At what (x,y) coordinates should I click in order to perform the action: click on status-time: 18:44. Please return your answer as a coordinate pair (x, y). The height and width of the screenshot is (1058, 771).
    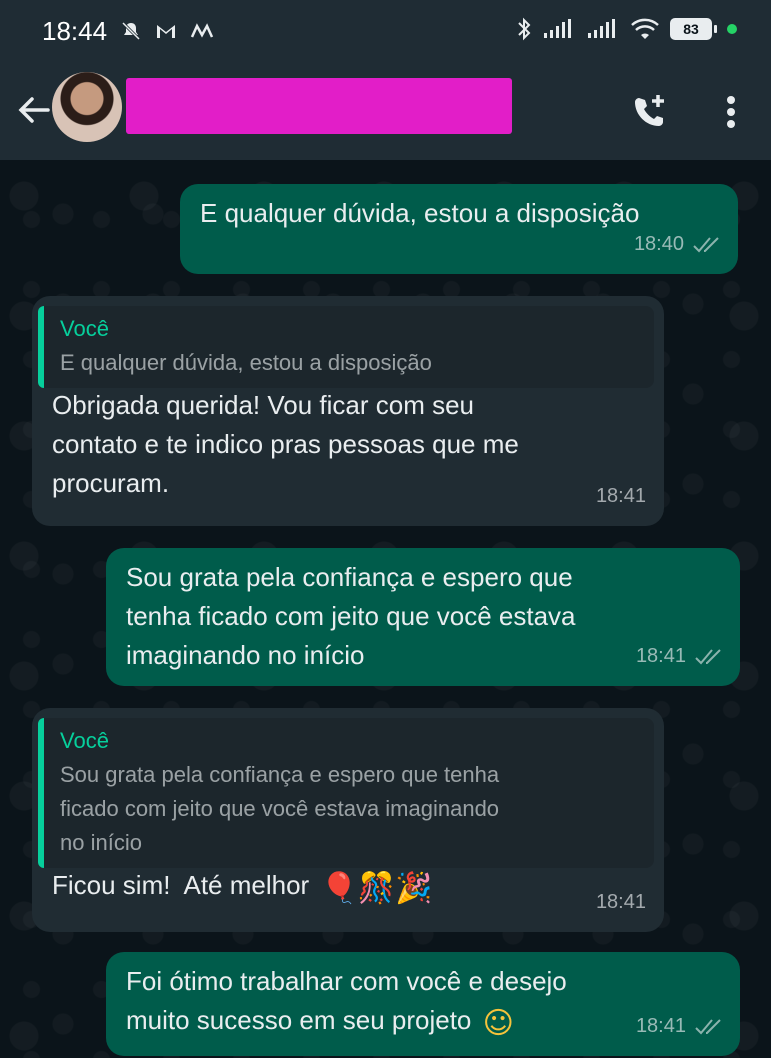
    Looking at the image, I should click on (75, 31).